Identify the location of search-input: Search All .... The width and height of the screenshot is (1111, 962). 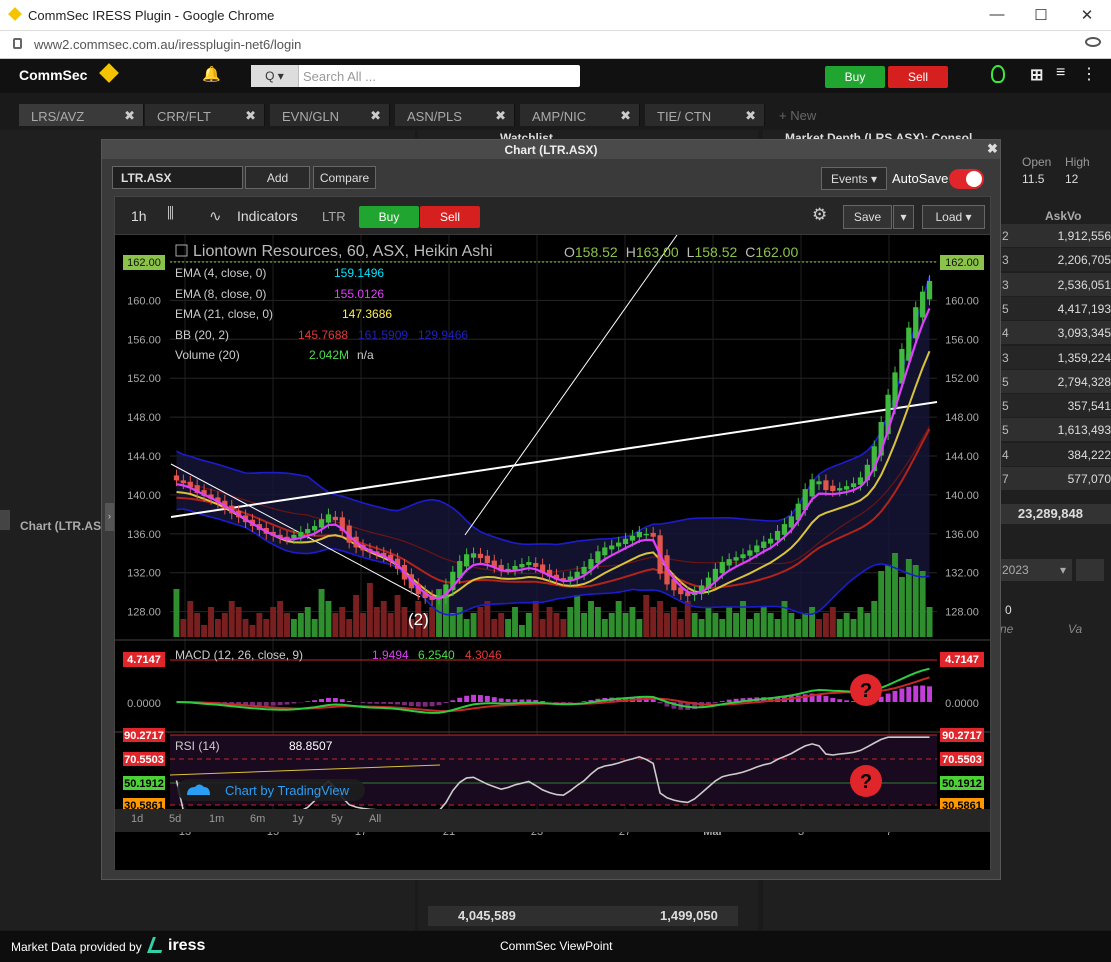
(339, 76).